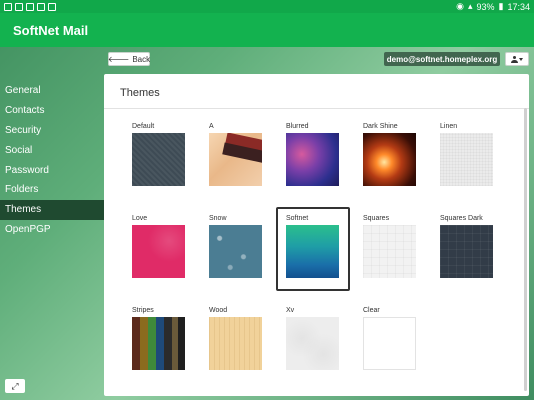 This screenshot has width=534, height=400. Describe the element at coordinates (52, 190) in the screenshot. I see `sidebar-item-folders: Folders` at that location.